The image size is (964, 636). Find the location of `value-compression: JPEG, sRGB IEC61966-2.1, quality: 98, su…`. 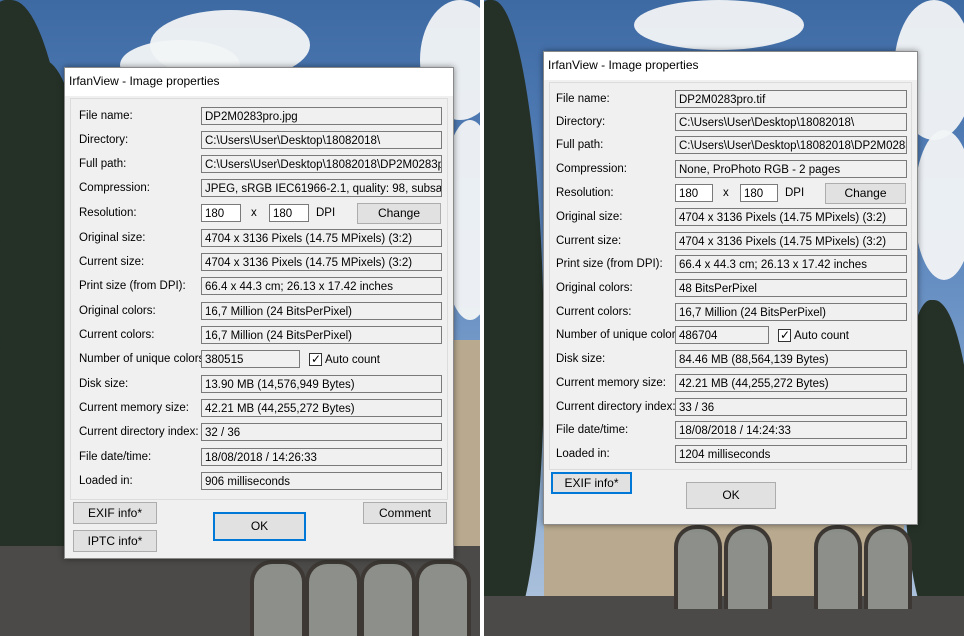

value-compression: JPEG, sRGB IEC61966-2.1, quality: 98, su… is located at coordinates (321, 188).